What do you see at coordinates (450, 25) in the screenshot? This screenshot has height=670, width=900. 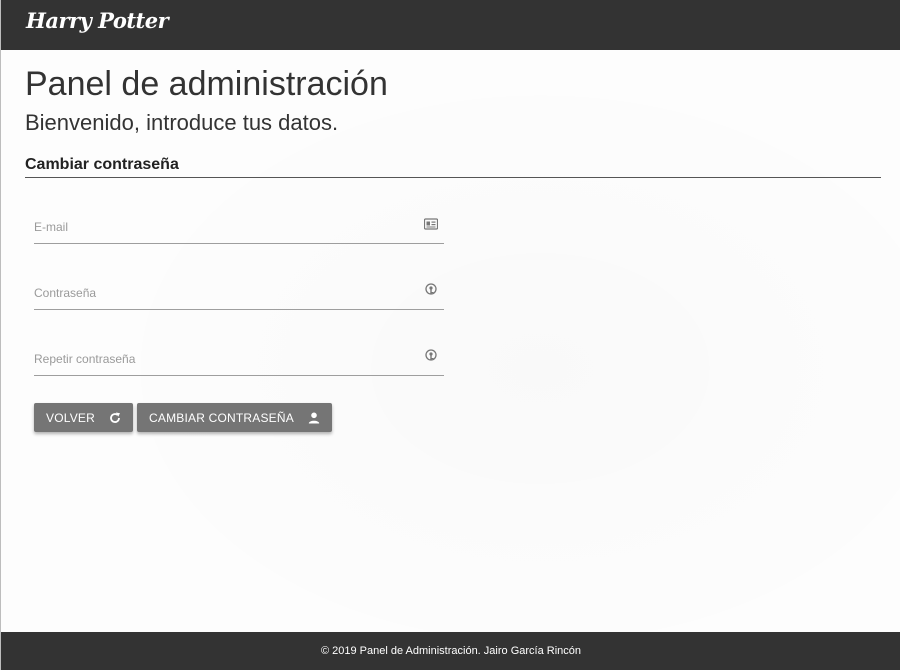 I see `top-navbar: Harry Potter` at bounding box center [450, 25].